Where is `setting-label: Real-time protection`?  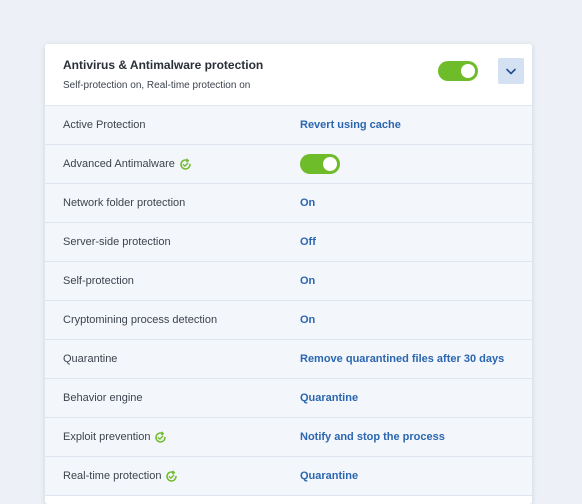 setting-label: Real-time protection is located at coordinates (112, 476).